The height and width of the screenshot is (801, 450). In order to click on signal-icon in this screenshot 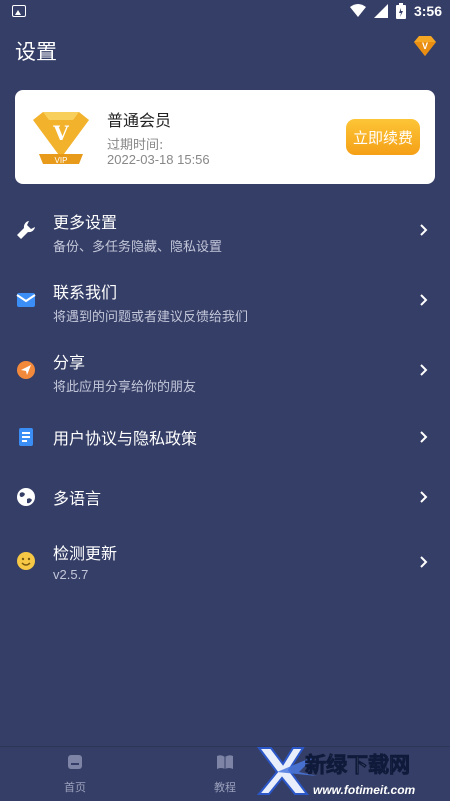, I will do `click(380, 11)`.